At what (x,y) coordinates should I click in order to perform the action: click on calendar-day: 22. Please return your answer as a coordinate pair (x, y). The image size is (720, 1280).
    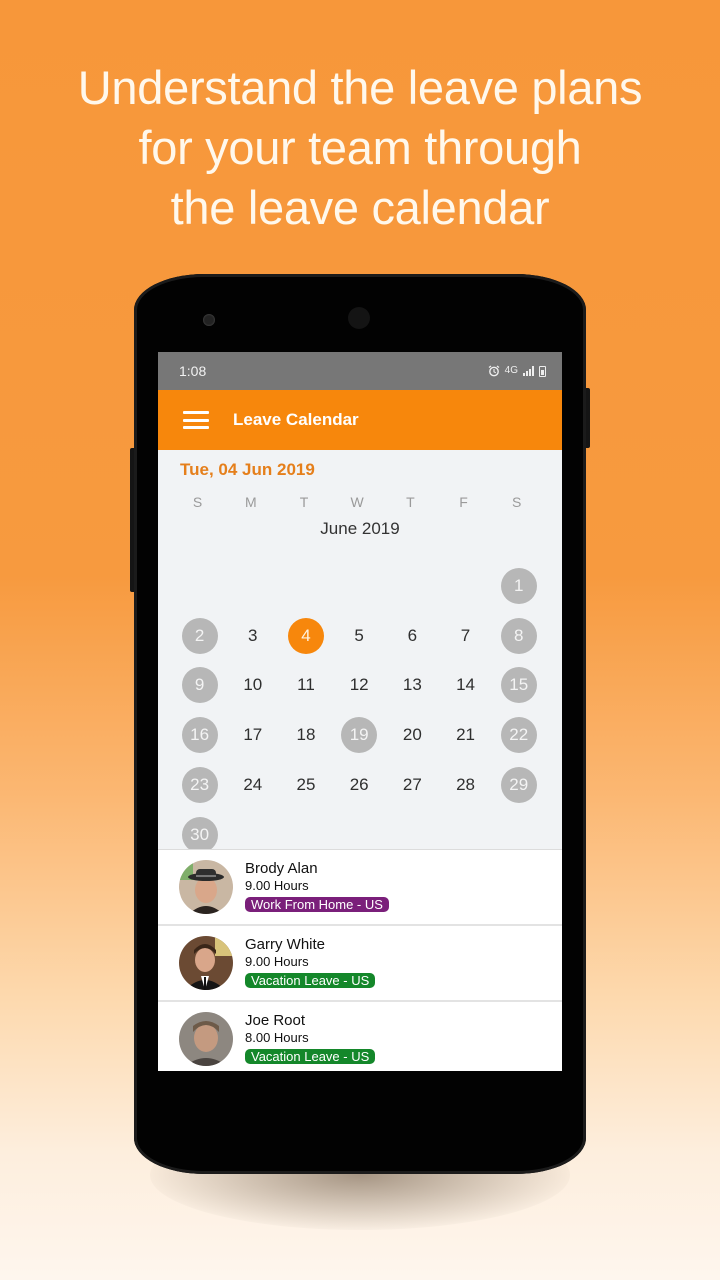
    Looking at the image, I should click on (518, 735).